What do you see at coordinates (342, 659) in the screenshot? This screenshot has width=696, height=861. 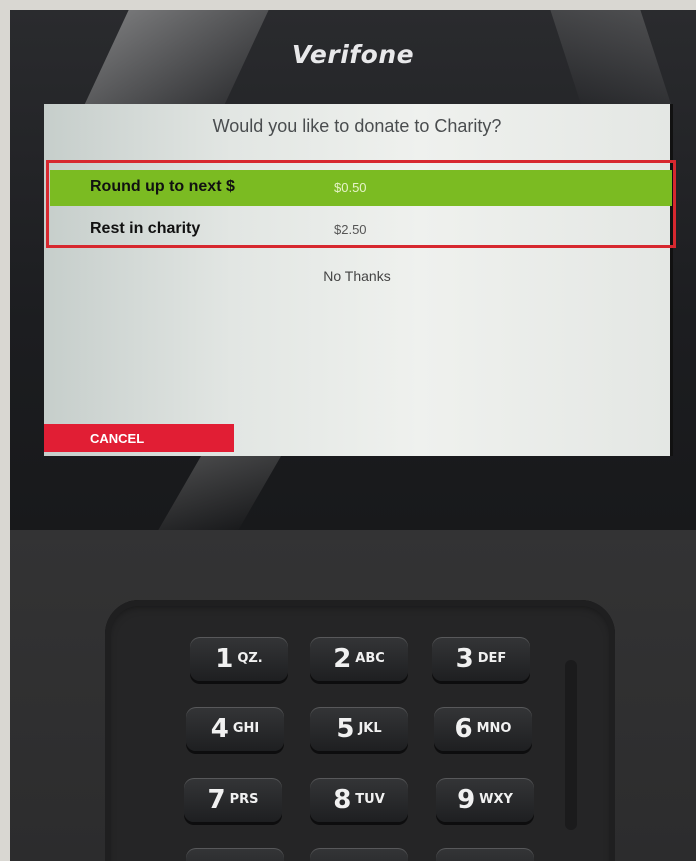 I see `key-digit: 2` at bounding box center [342, 659].